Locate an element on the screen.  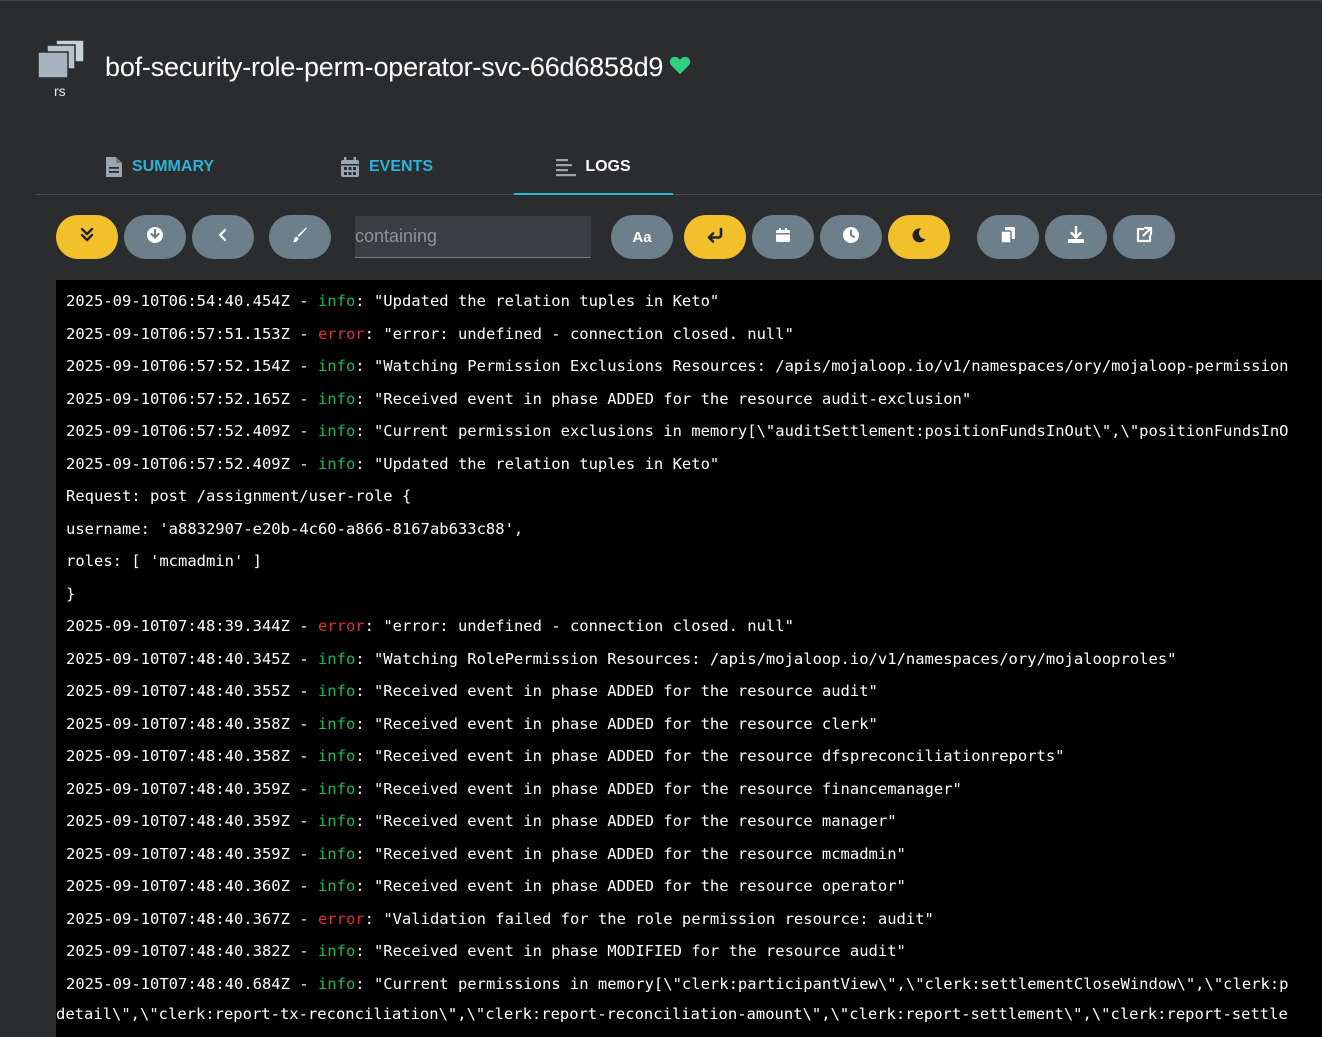
dark-mode-button is located at coordinates (919, 237).